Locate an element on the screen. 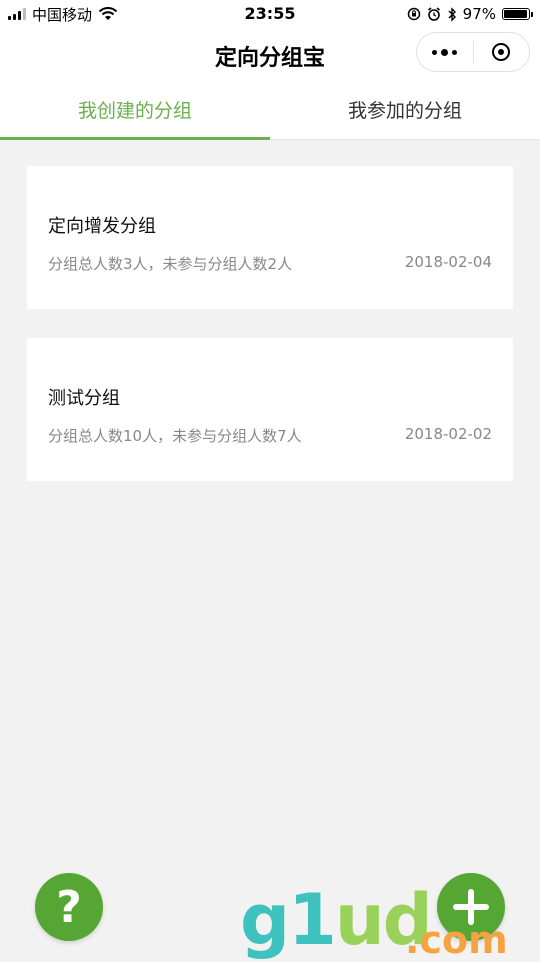 The height and width of the screenshot is (962, 540). tab-label: 我创建的分组 is located at coordinates (134, 111).